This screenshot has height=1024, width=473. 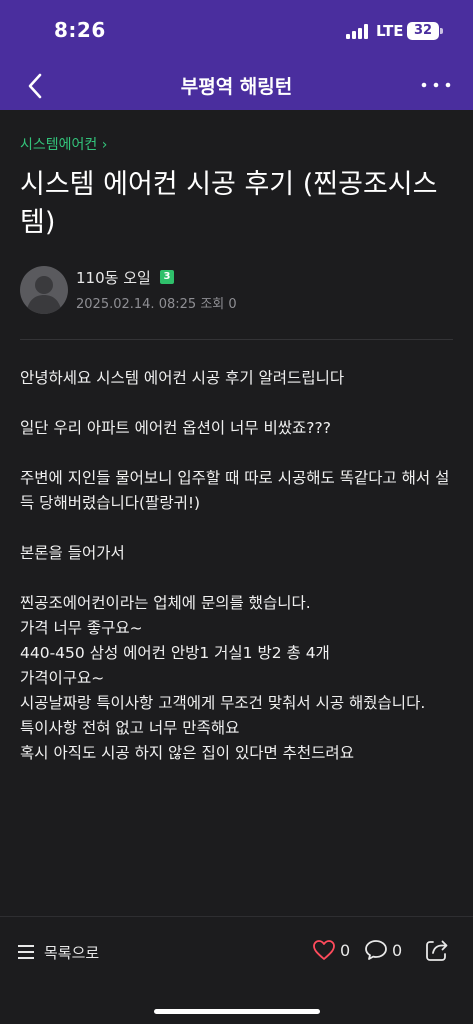 What do you see at coordinates (81, 628) in the screenshot?
I see `body-line: 가격 너무 좋구요~` at bounding box center [81, 628].